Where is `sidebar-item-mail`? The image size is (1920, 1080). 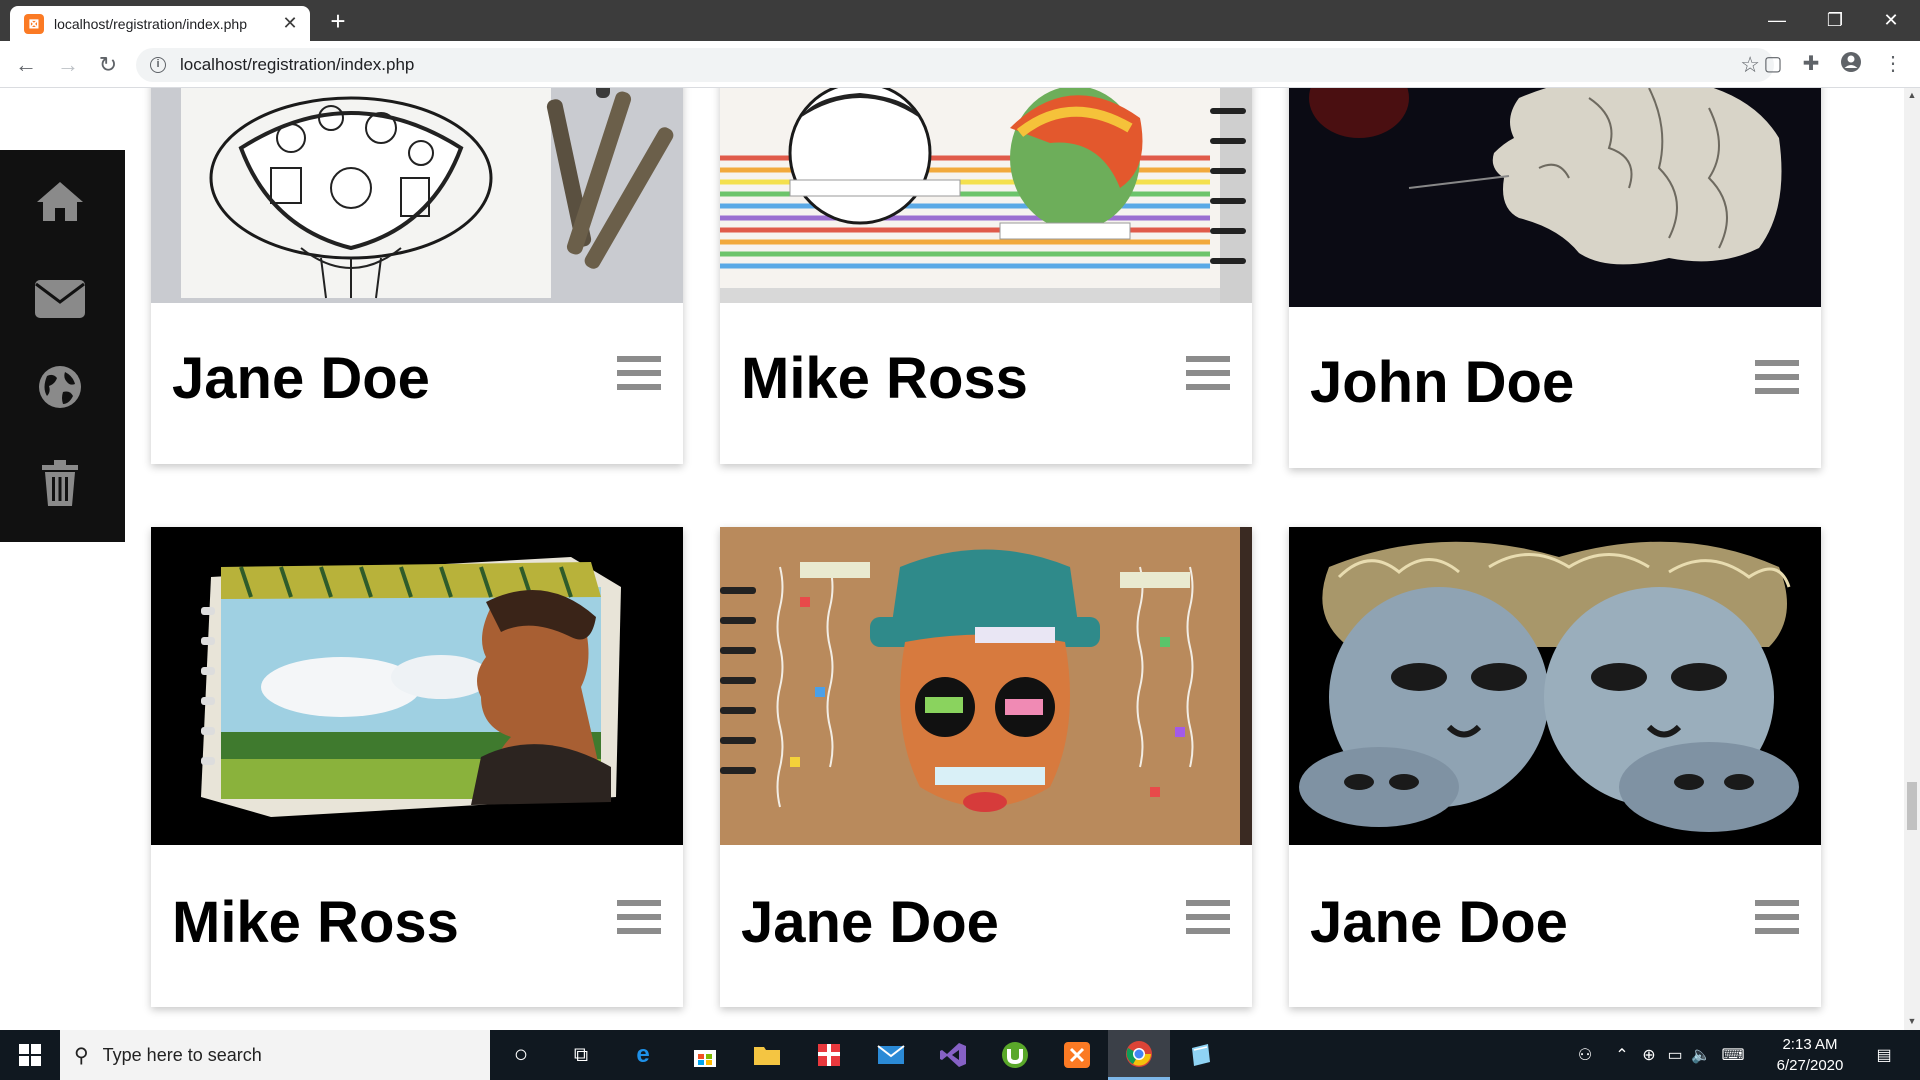 sidebar-item-mail is located at coordinates (60, 299).